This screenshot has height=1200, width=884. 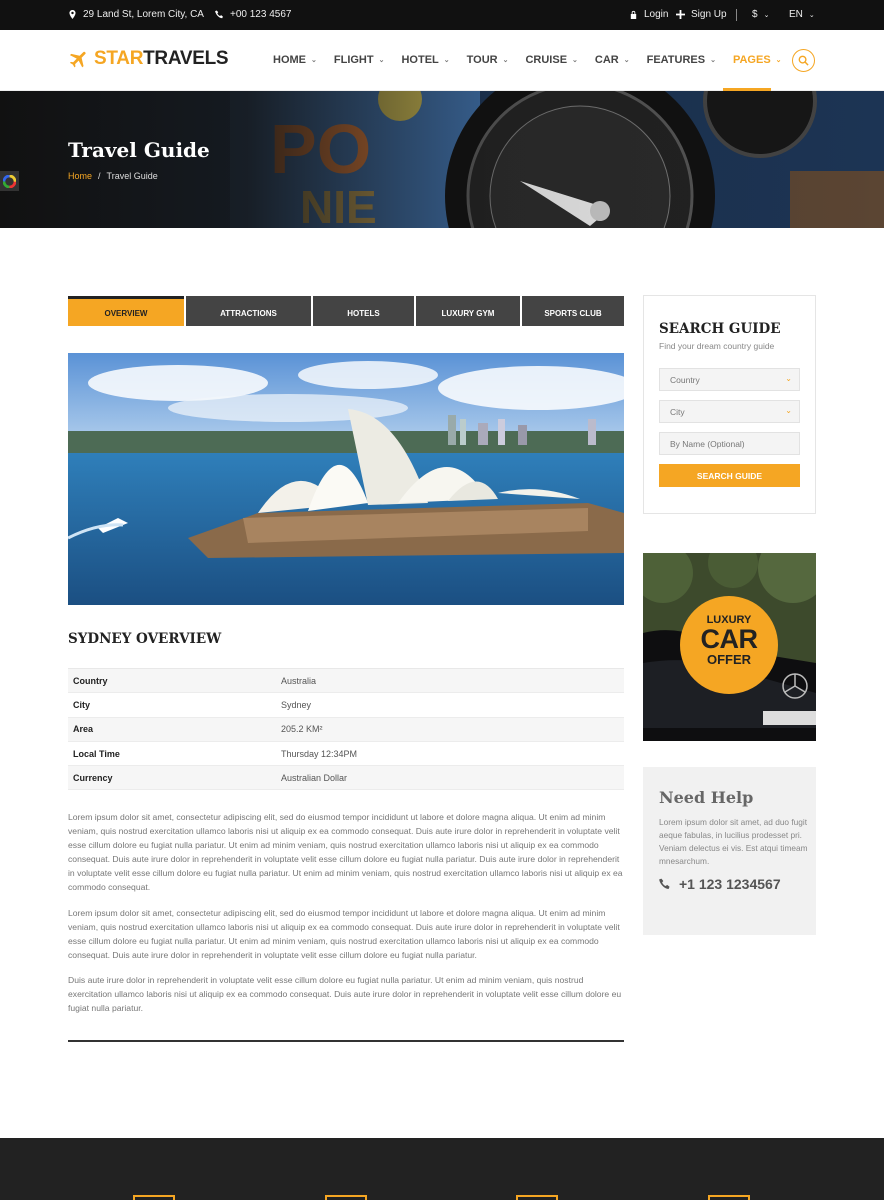 What do you see at coordinates (346, 1041) in the screenshot?
I see `content-divider` at bounding box center [346, 1041].